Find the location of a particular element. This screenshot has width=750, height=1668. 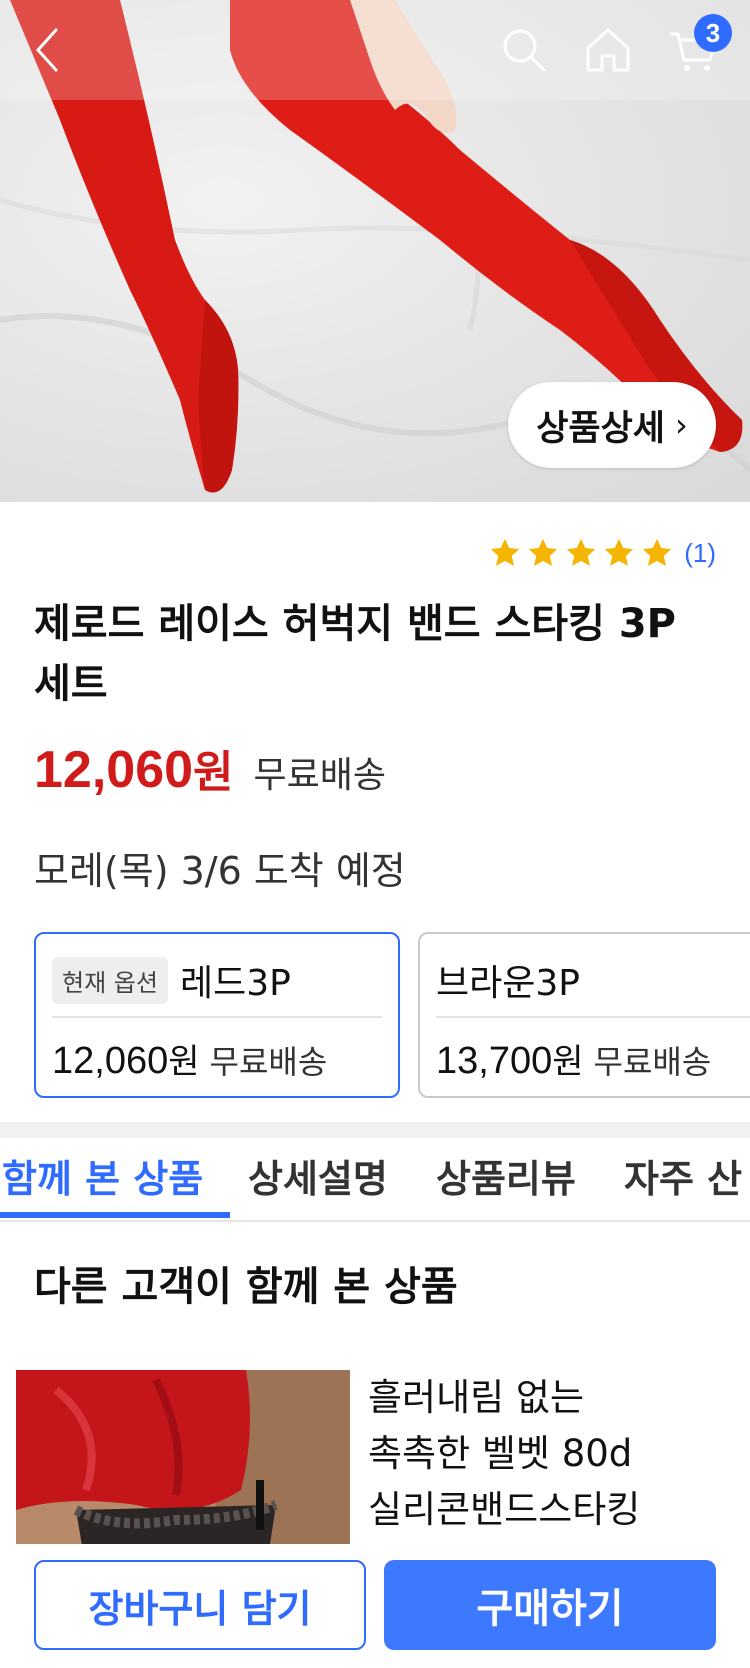

back-arrow-icon is located at coordinates (48, 50).